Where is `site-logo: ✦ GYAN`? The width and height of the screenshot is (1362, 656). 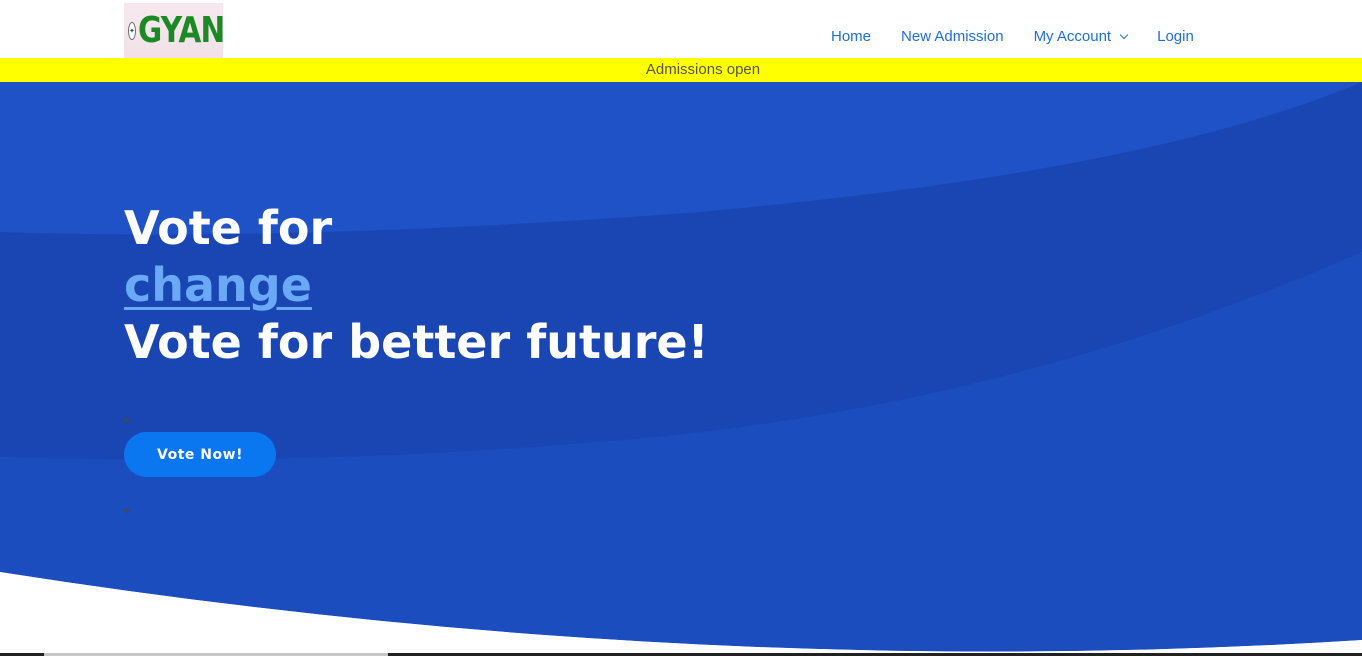 site-logo: ✦ GYAN is located at coordinates (173, 30).